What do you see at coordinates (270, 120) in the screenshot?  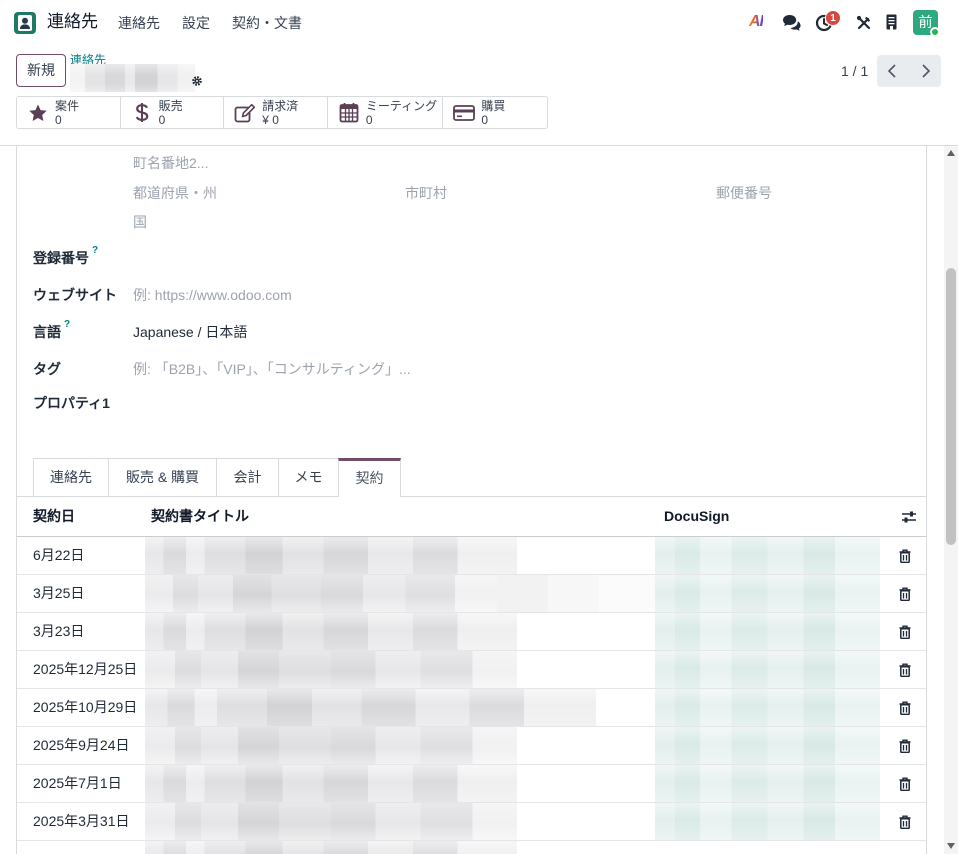 I see `smart-button-value: ¥ 0` at bounding box center [270, 120].